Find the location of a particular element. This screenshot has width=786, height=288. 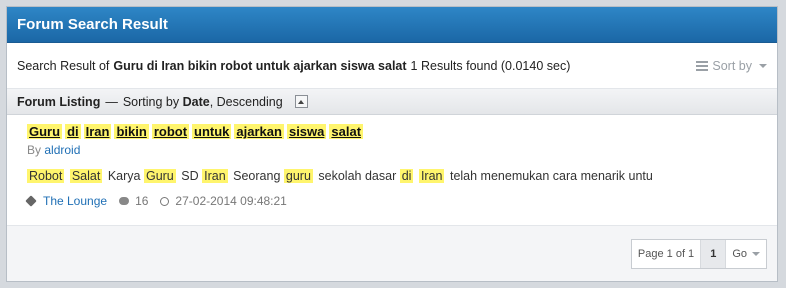

highlighted-term: Guru is located at coordinates (159, 176).